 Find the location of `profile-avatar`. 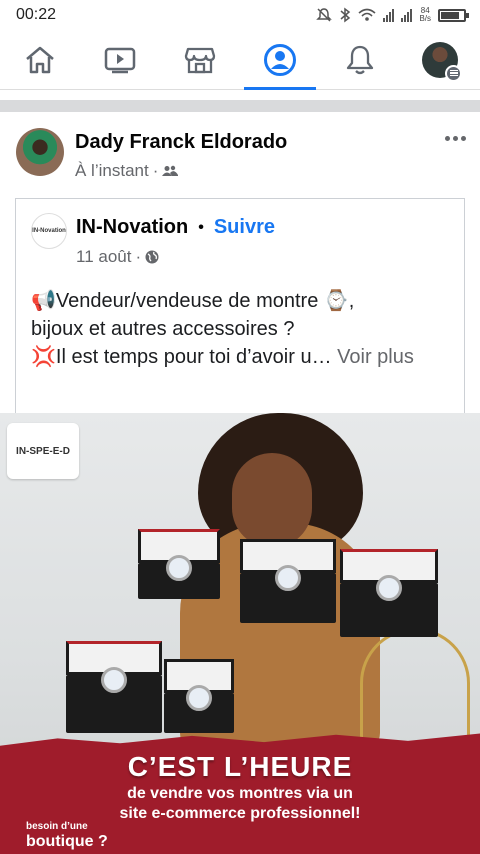

profile-avatar is located at coordinates (442, 61).